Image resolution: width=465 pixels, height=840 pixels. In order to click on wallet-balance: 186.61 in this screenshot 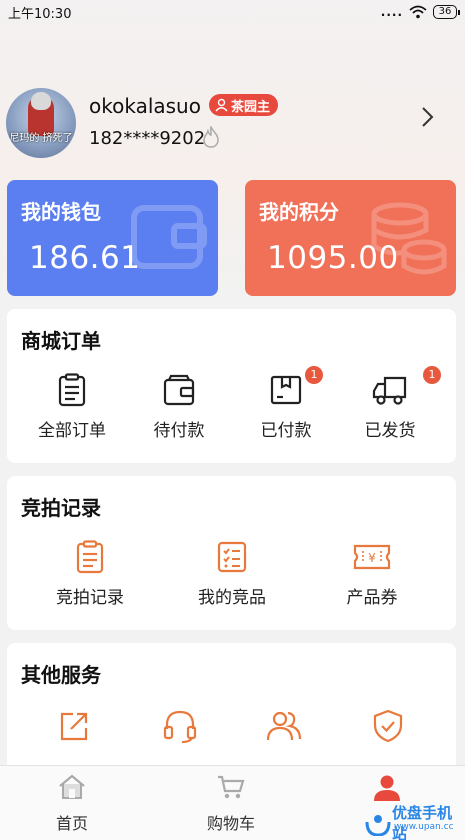, I will do `click(85, 258)`.